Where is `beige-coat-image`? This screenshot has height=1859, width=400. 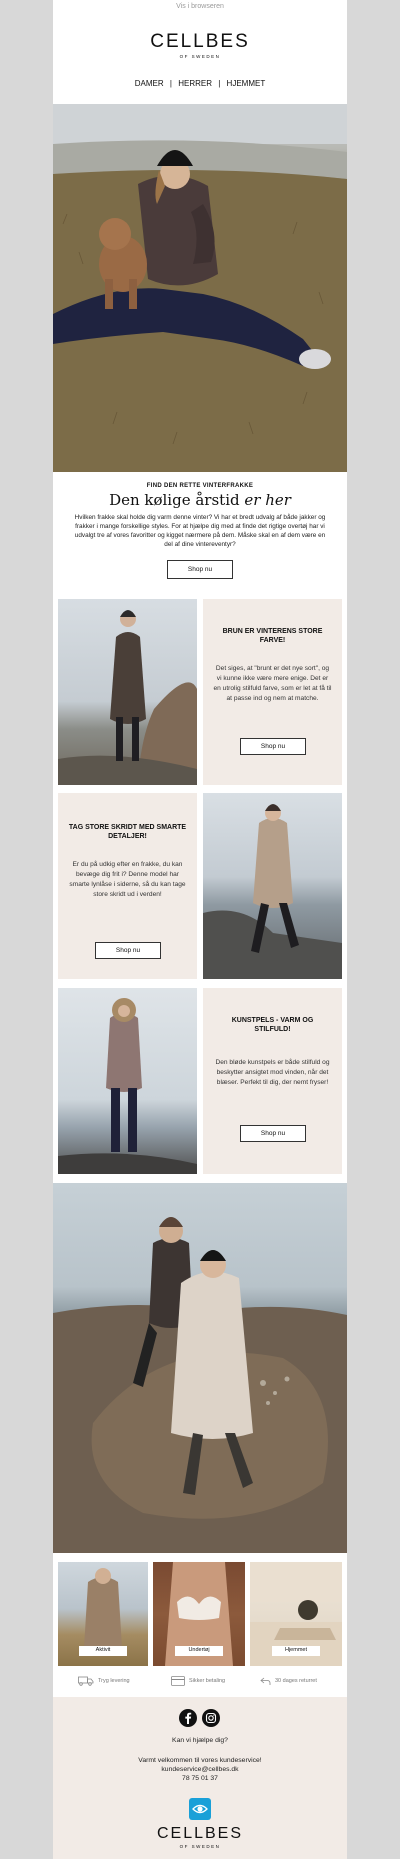
beige-coat-image is located at coordinates (272, 886).